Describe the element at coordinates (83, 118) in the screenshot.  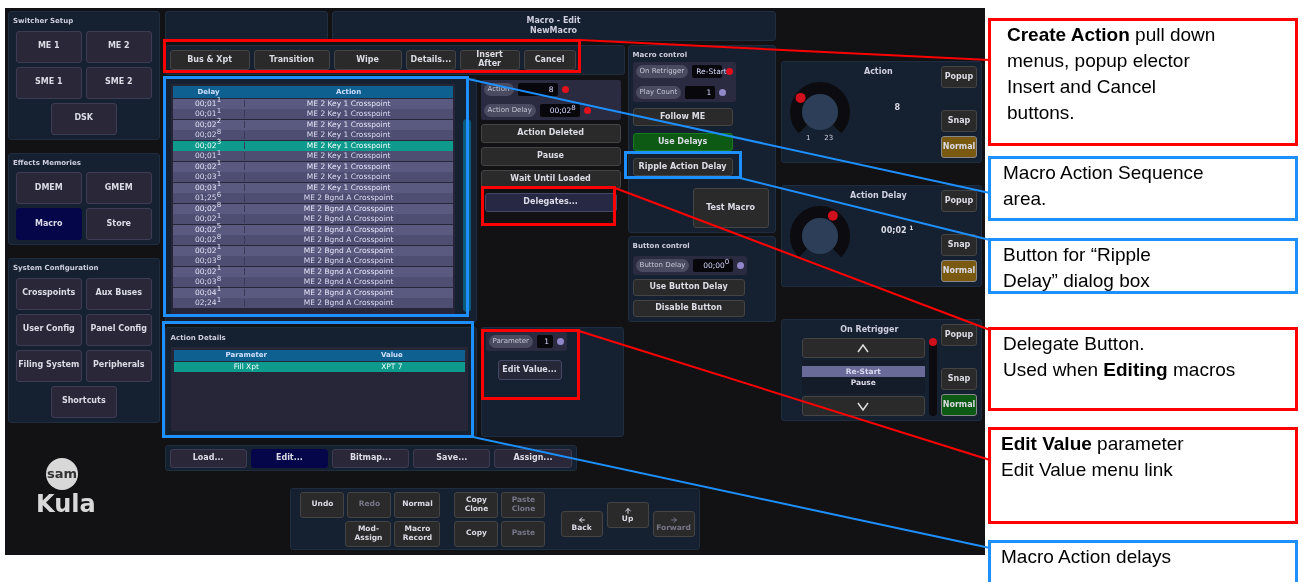
I see `button: DSK` at that location.